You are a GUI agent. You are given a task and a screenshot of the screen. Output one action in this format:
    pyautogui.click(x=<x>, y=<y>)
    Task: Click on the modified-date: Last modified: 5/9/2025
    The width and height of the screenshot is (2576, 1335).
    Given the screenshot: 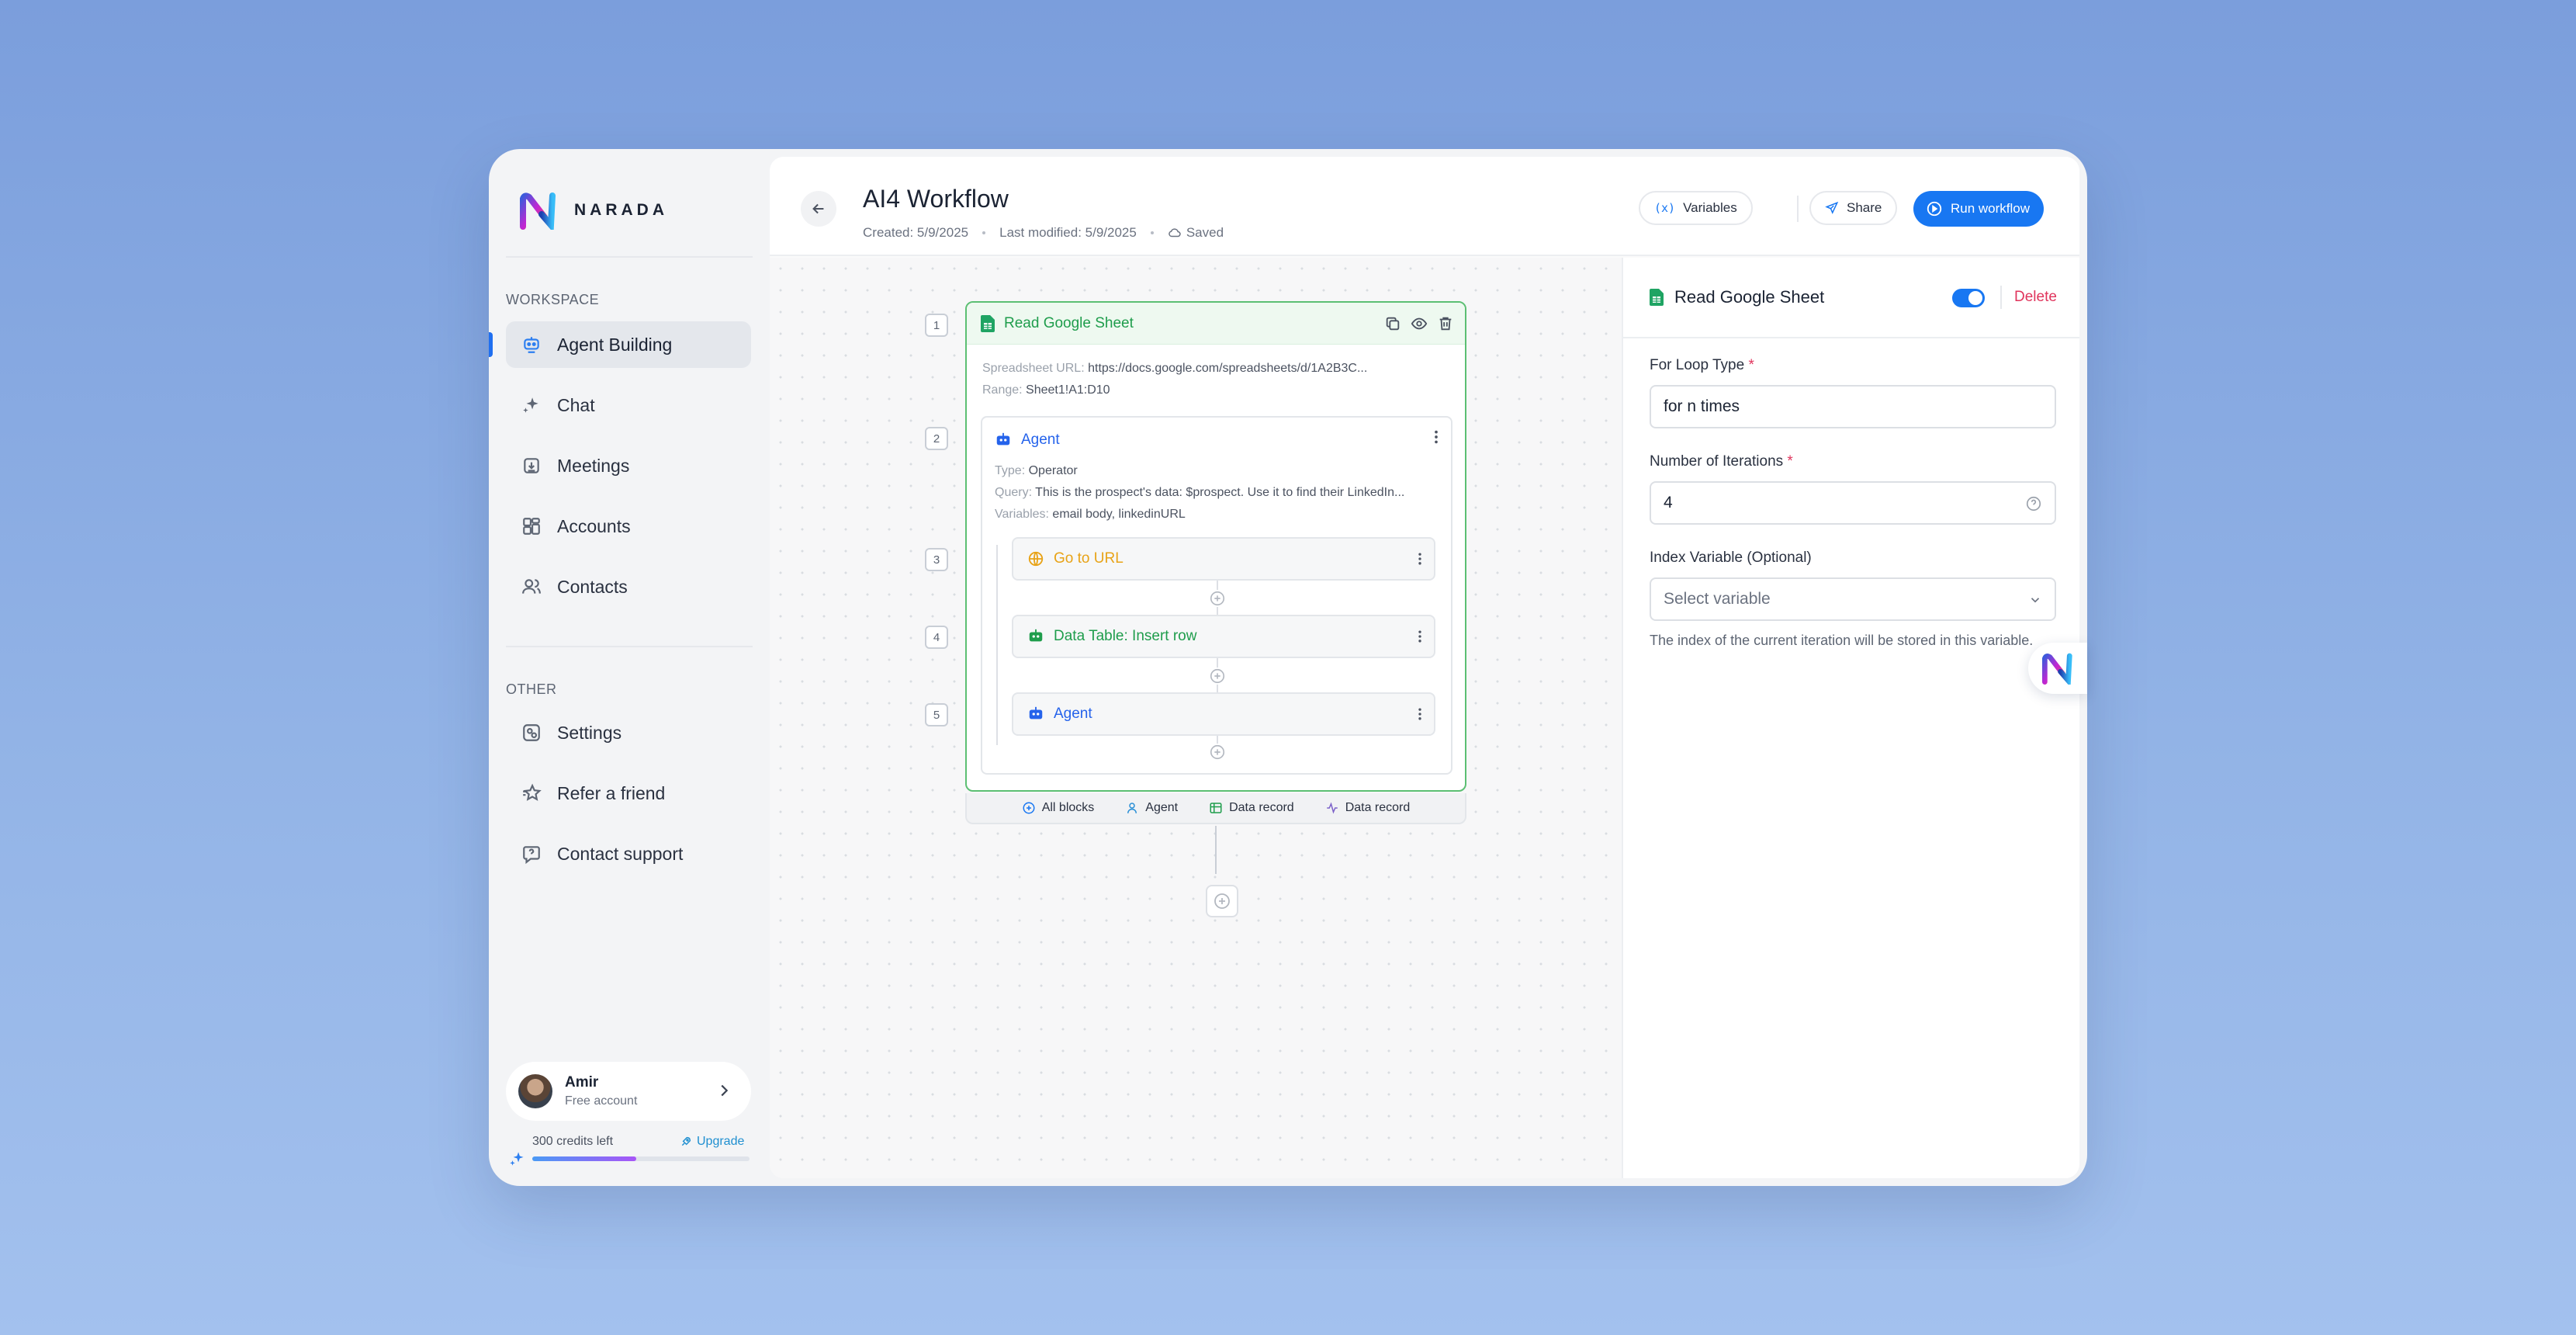 What is the action you would take?
    pyautogui.click(x=1068, y=233)
    